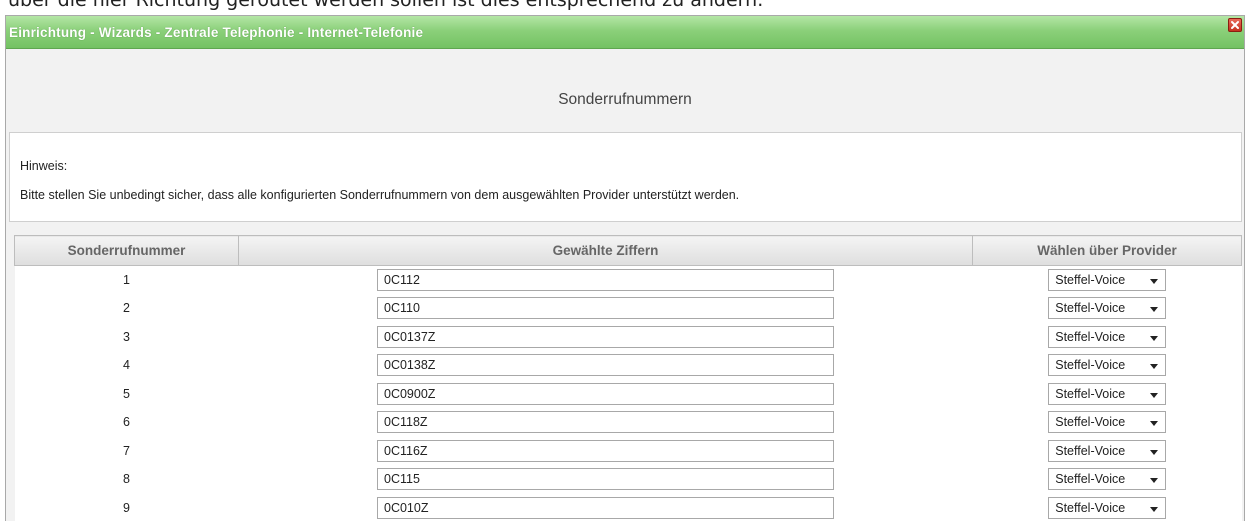  What do you see at coordinates (126, 279) in the screenshot?
I see `row-number: 1` at bounding box center [126, 279].